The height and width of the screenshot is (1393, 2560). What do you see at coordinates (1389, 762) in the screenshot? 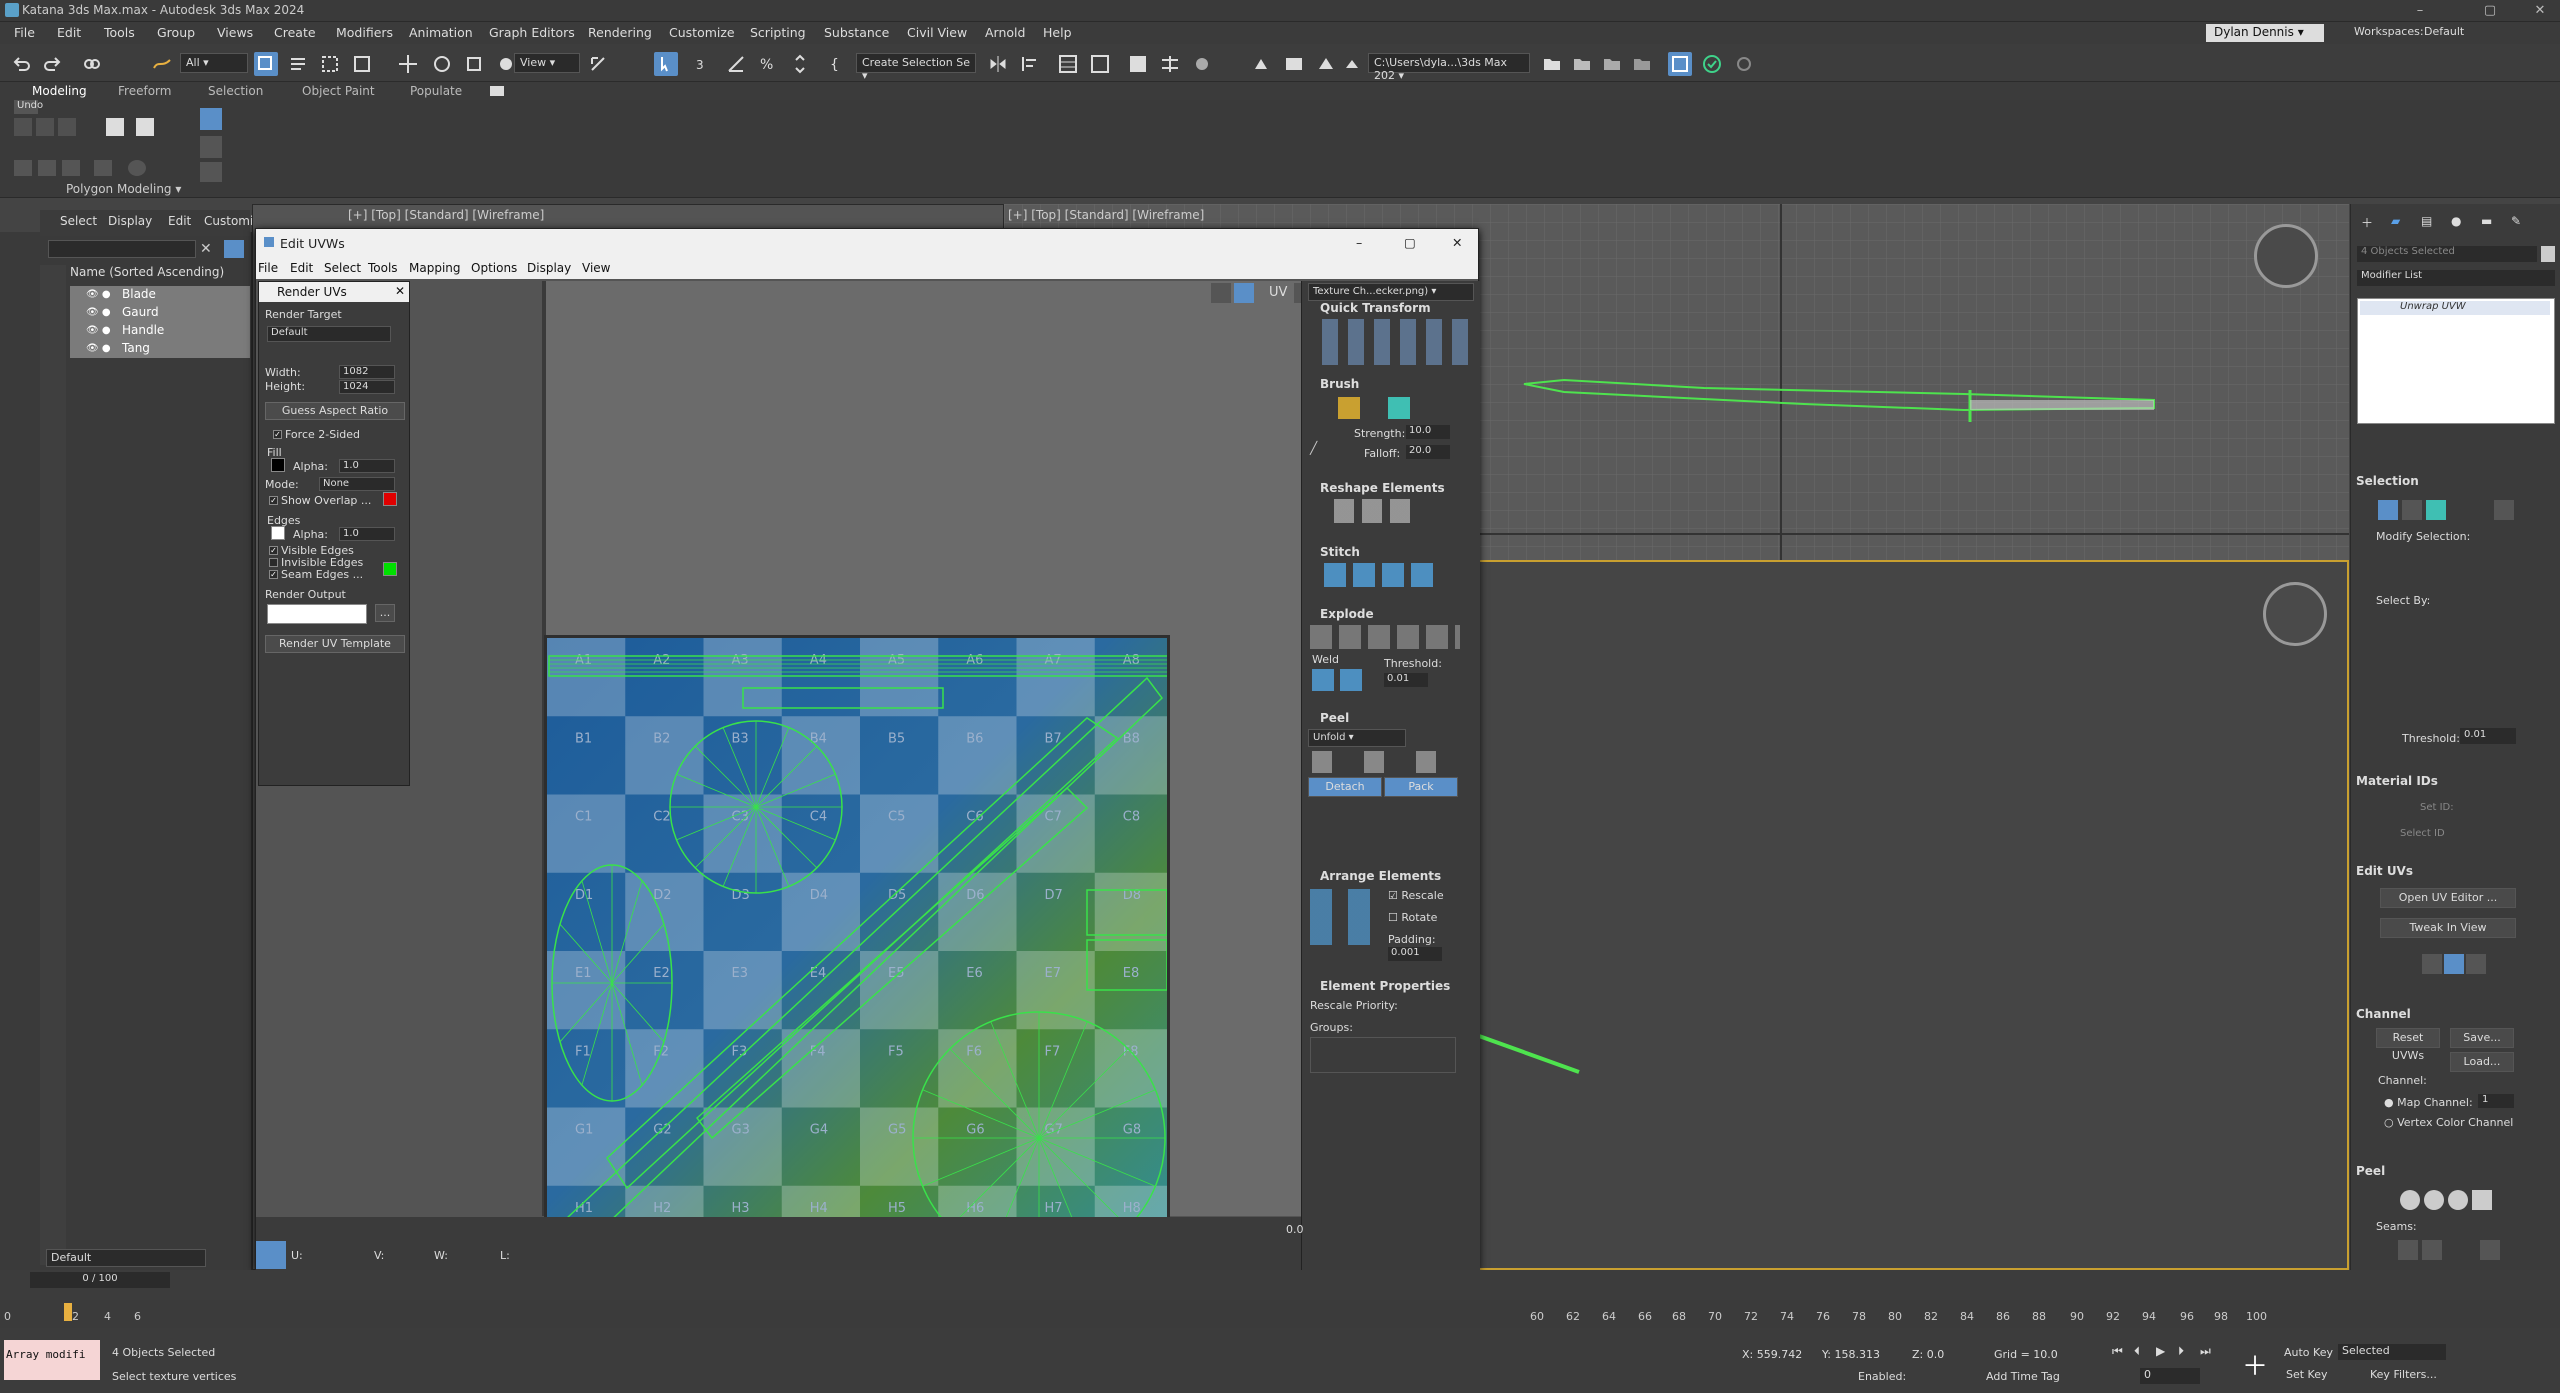
I see `peel-tools` at bounding box center [1389, 762].